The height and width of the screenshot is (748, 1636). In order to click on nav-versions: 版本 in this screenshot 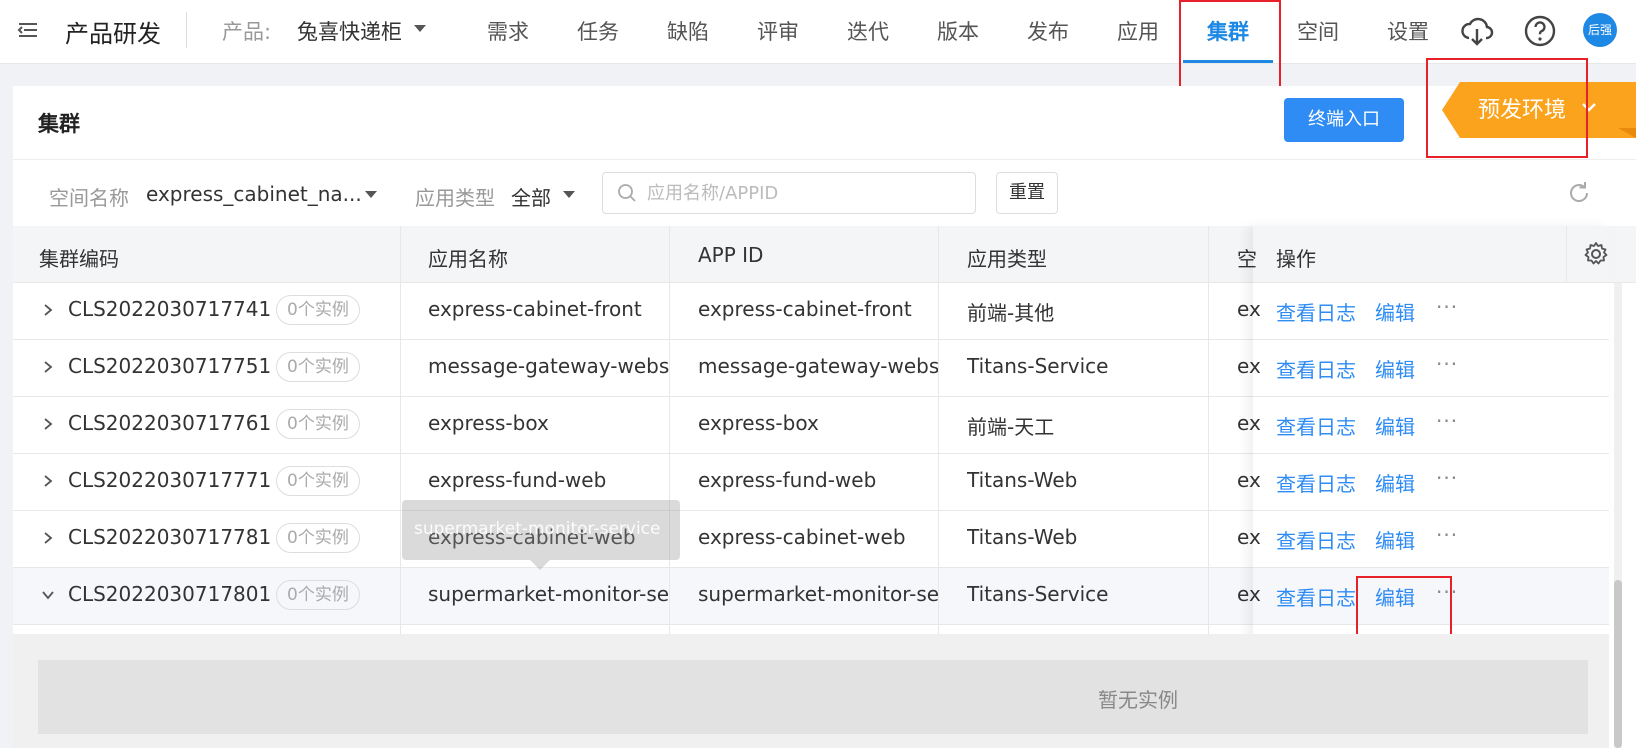, I will do `click(958, 31)`.